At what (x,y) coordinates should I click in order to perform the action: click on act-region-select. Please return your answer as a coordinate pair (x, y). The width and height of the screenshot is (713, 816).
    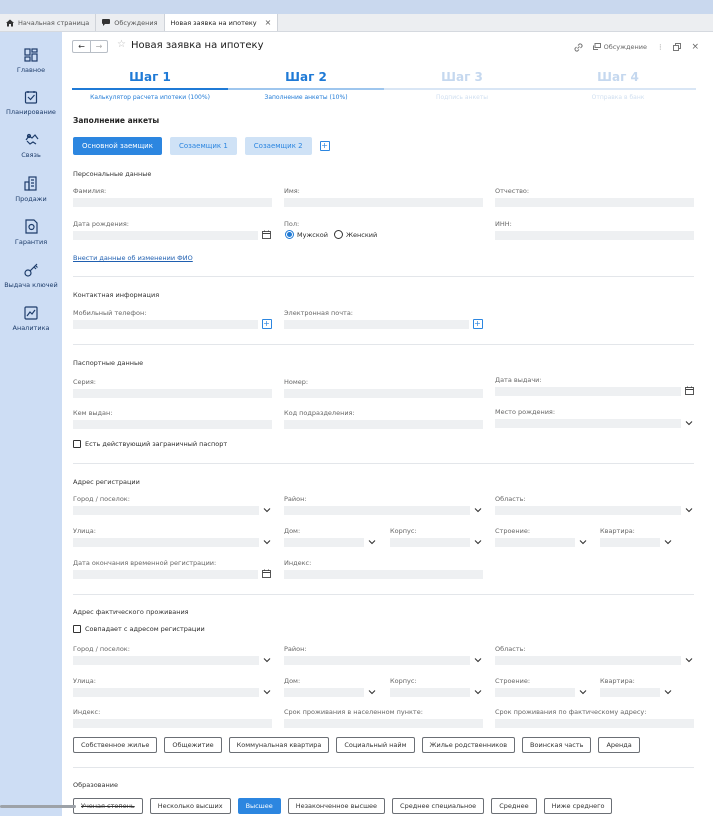
    Looking at the image, I should click on (588, 660).